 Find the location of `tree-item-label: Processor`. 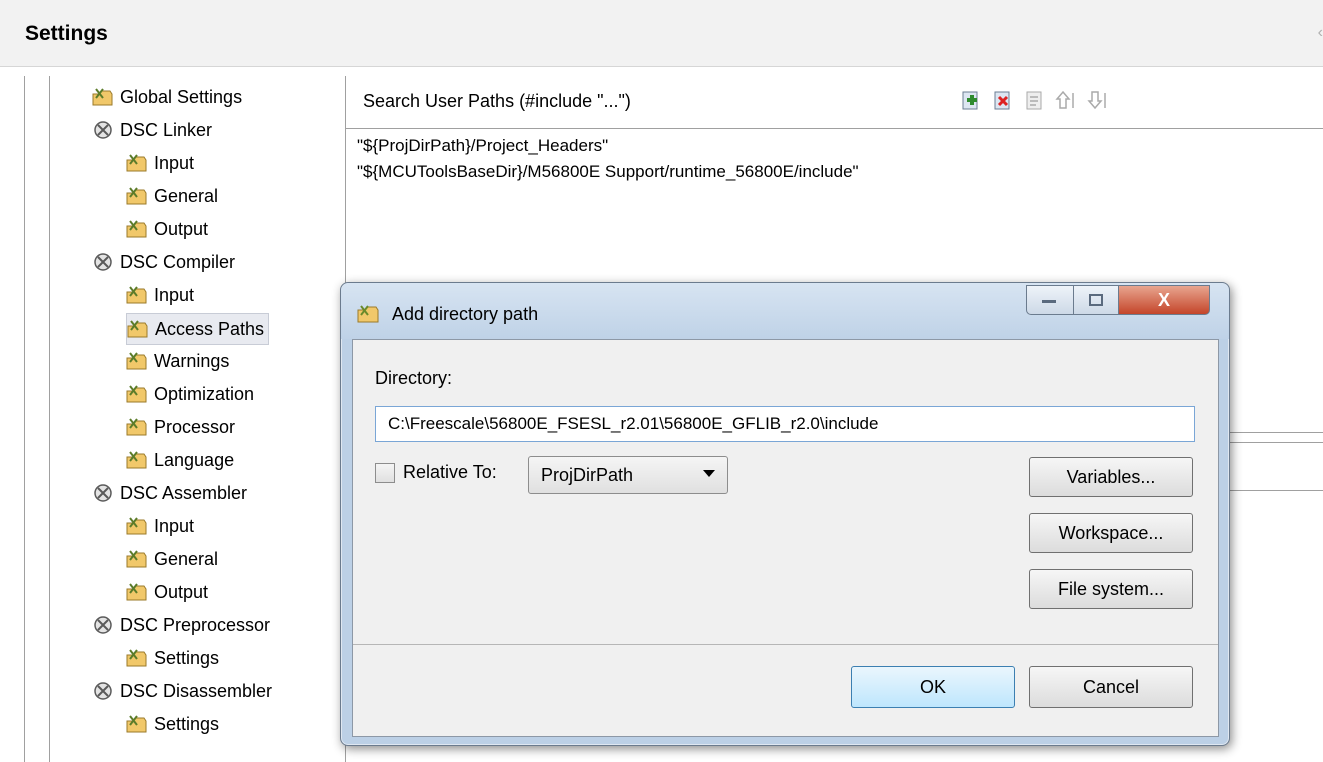

tree-item-label: Processor is located at coordinates (195, 426).